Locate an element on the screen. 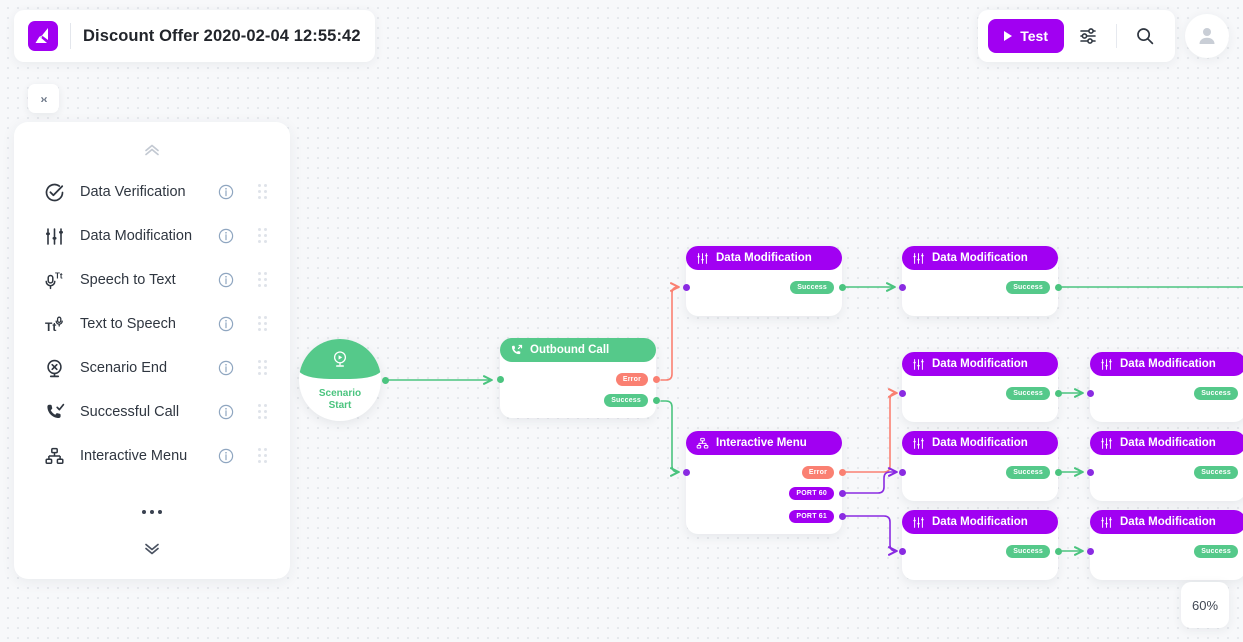 This screenshot has width=1243, height=642. output-port-61: PORT 61 is located at coordinates (817, 516).